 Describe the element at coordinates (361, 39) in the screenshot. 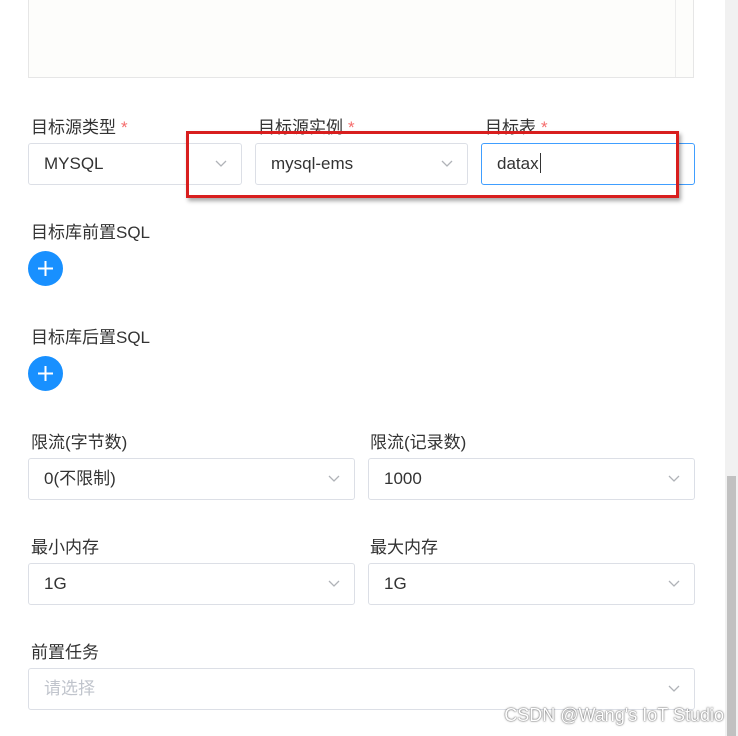

I see `sql-textarea` at that location.